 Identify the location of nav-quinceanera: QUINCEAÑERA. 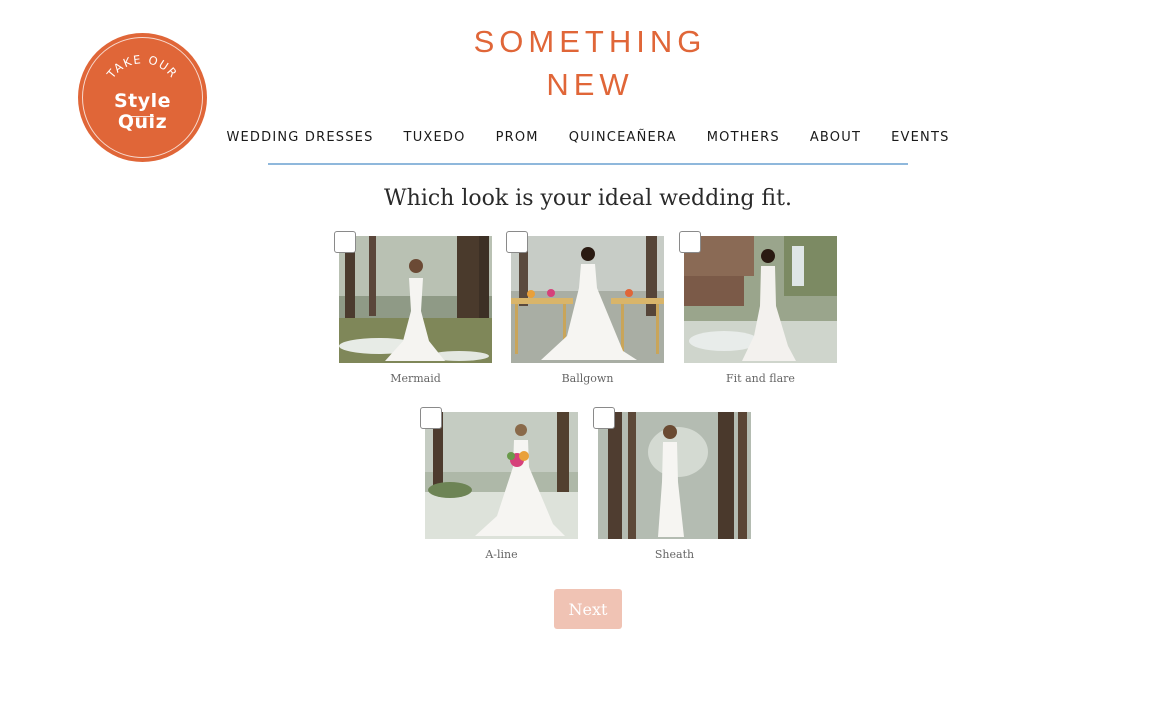
(623, 139).